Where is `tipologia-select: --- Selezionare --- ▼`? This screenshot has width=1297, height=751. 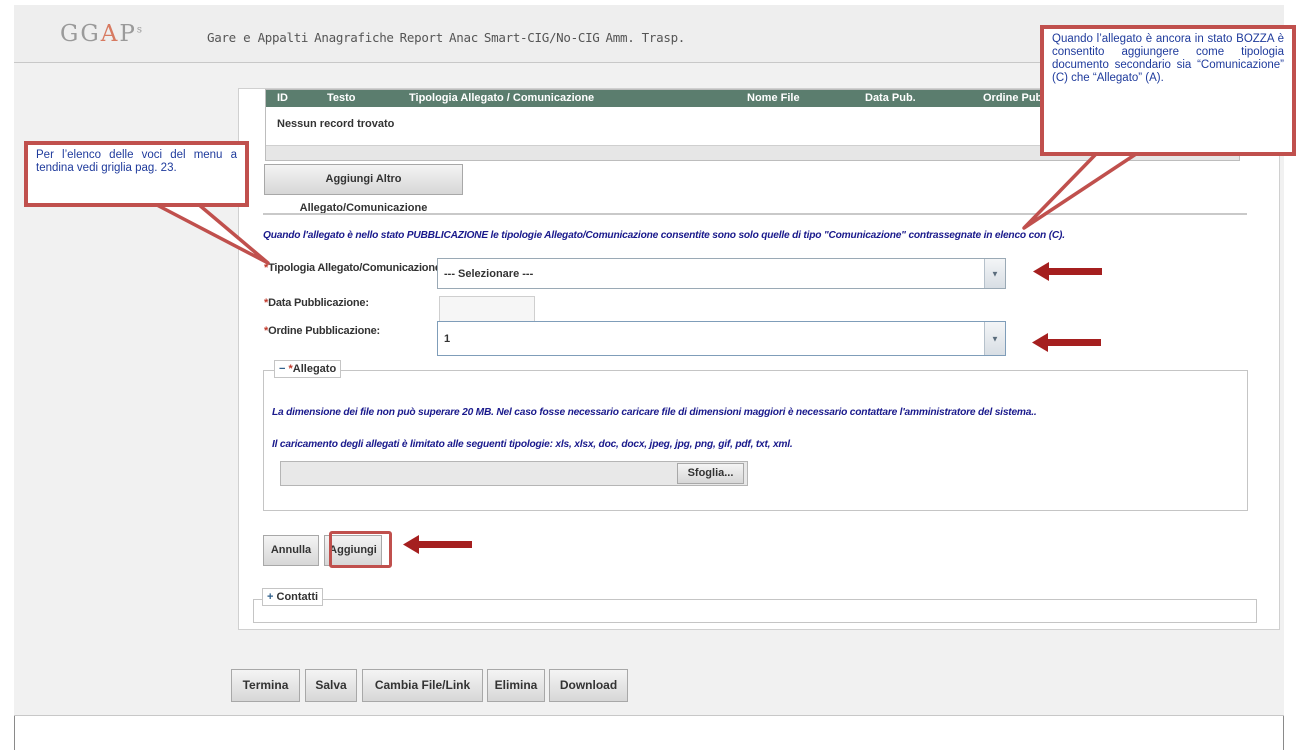
tipologia-select: --- Selezionare --- ▼ is located at coordinates (721, 273).